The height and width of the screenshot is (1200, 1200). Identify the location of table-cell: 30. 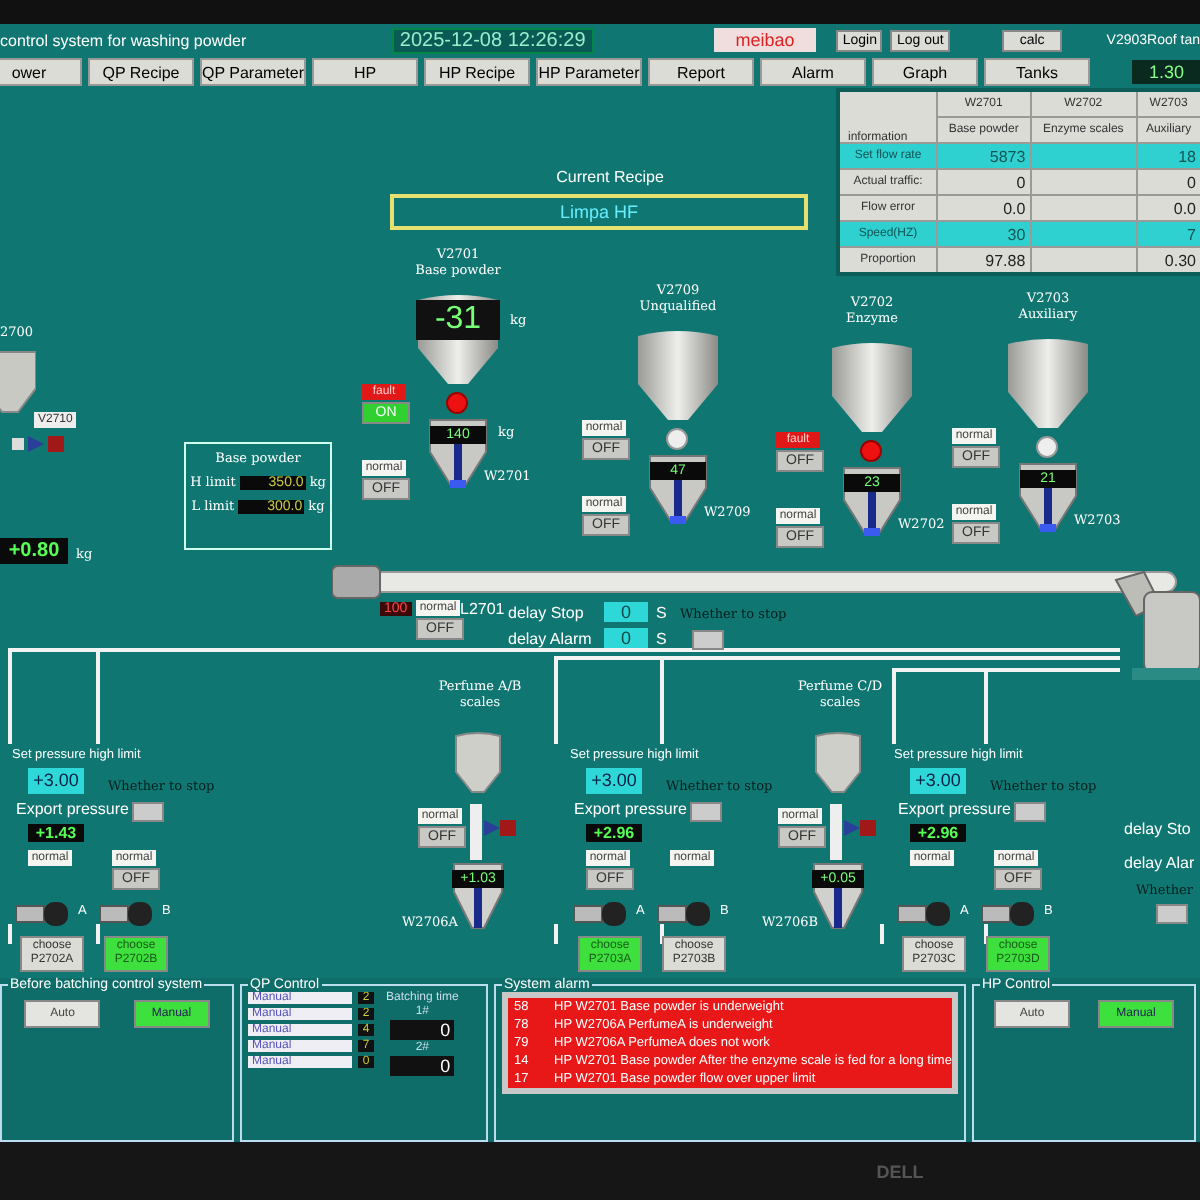
(984, 234).